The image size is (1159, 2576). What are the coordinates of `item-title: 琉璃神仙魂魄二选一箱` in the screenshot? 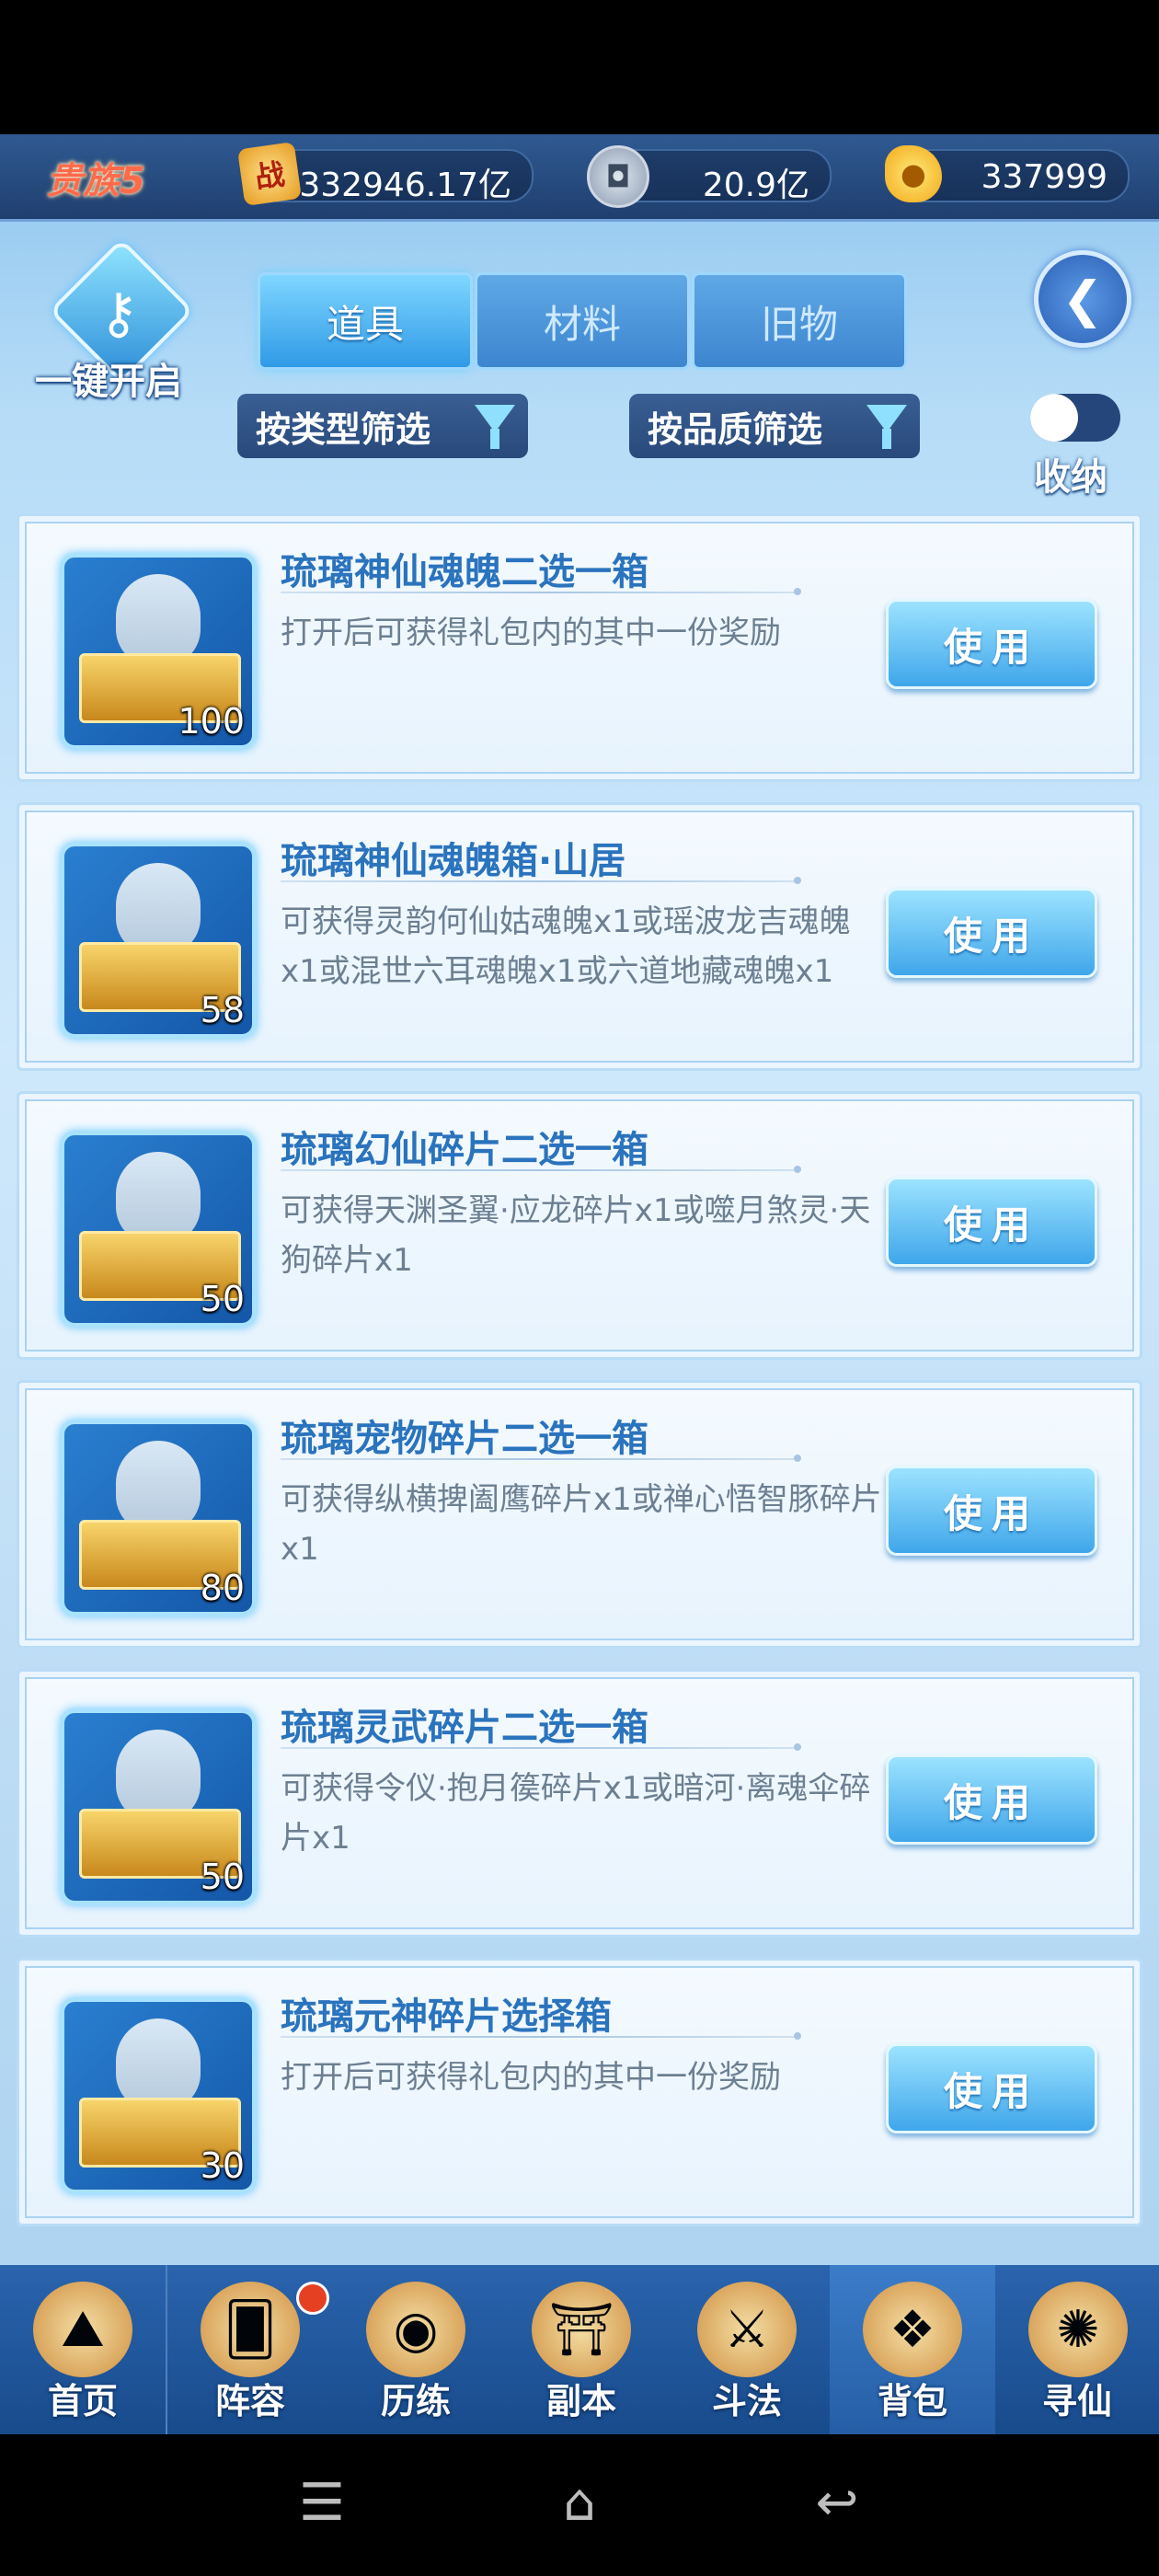 It's located at (464, 572).